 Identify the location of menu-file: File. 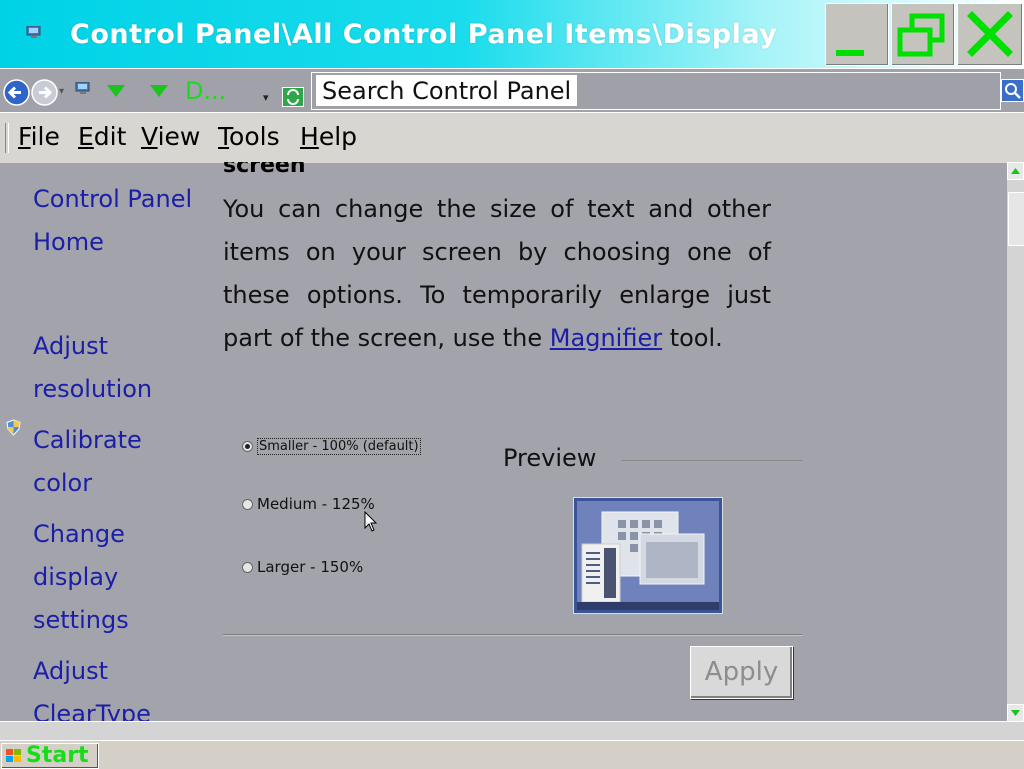
(39, 136).